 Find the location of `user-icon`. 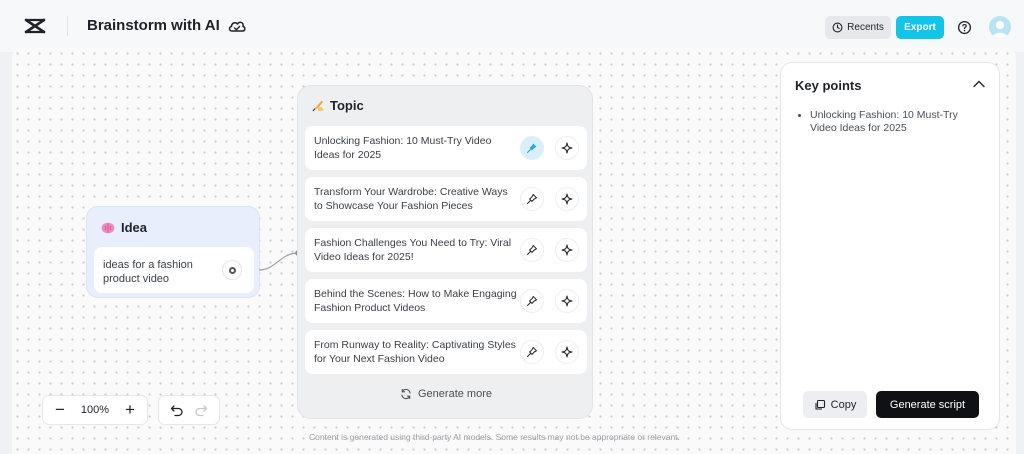

user-icon is located at coordinates (1000, 29).